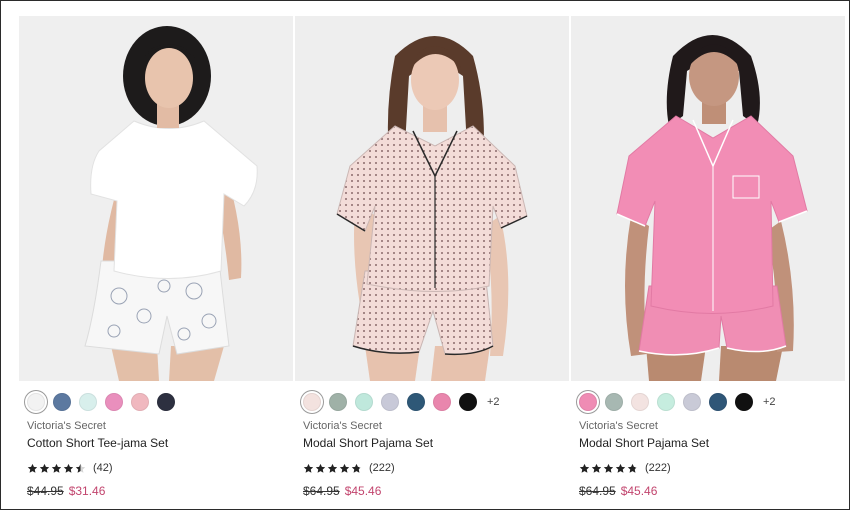 Image resolution: width=850 pixels, height=510 pixels. What do you see at coordinates (103, 468) in the screenshot?
I see `review-count: (42)` at bounding box center [103, 468].